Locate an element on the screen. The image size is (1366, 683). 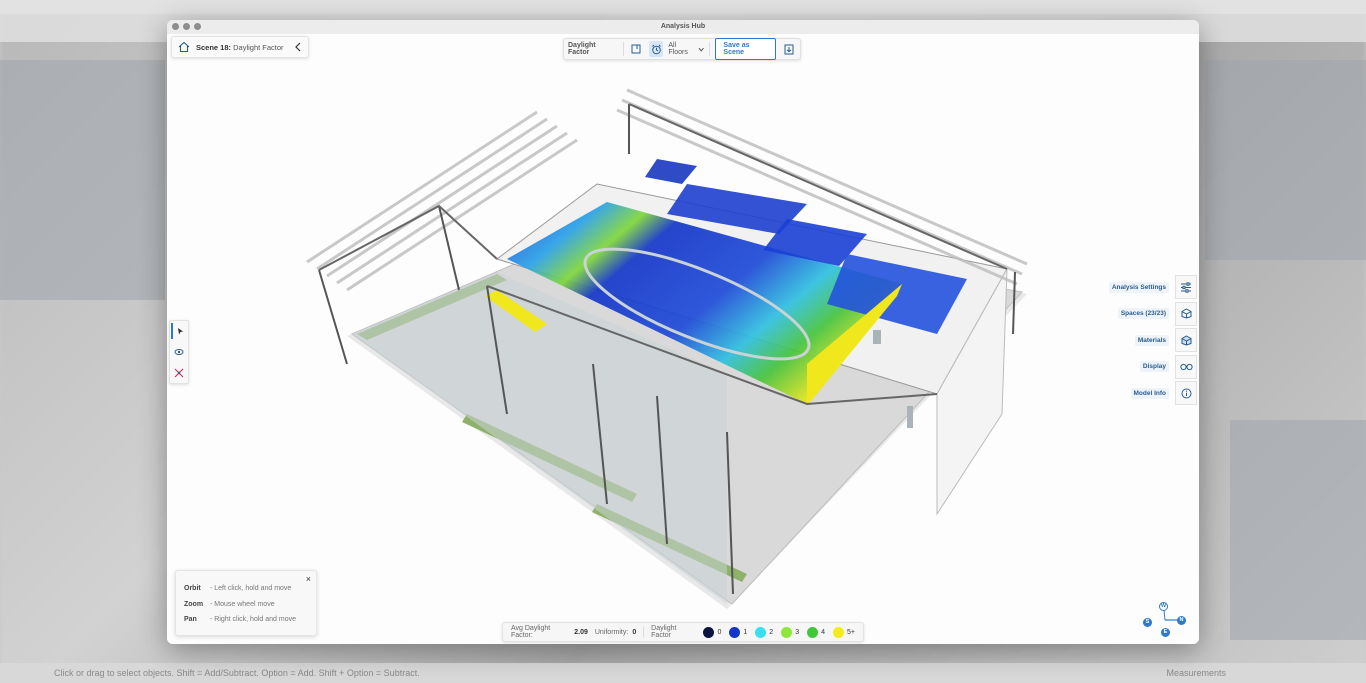
legend-swatch-2: 2 is located at coordinates (764, 632).